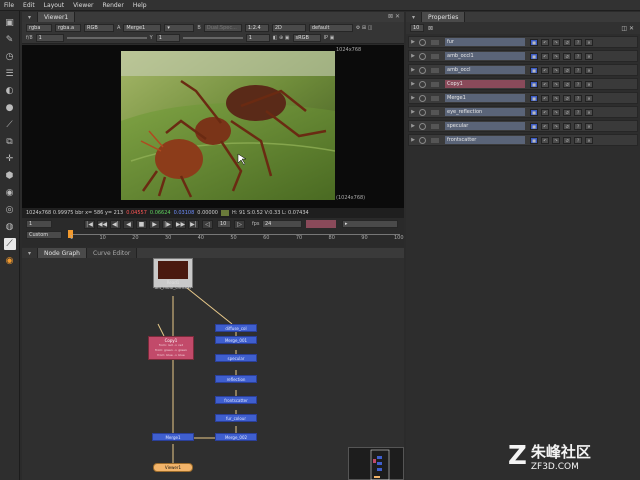  Describe the element at coordinates (115, 224) in the screenshot. I see `prev-frame-button: ◀|` at that location.